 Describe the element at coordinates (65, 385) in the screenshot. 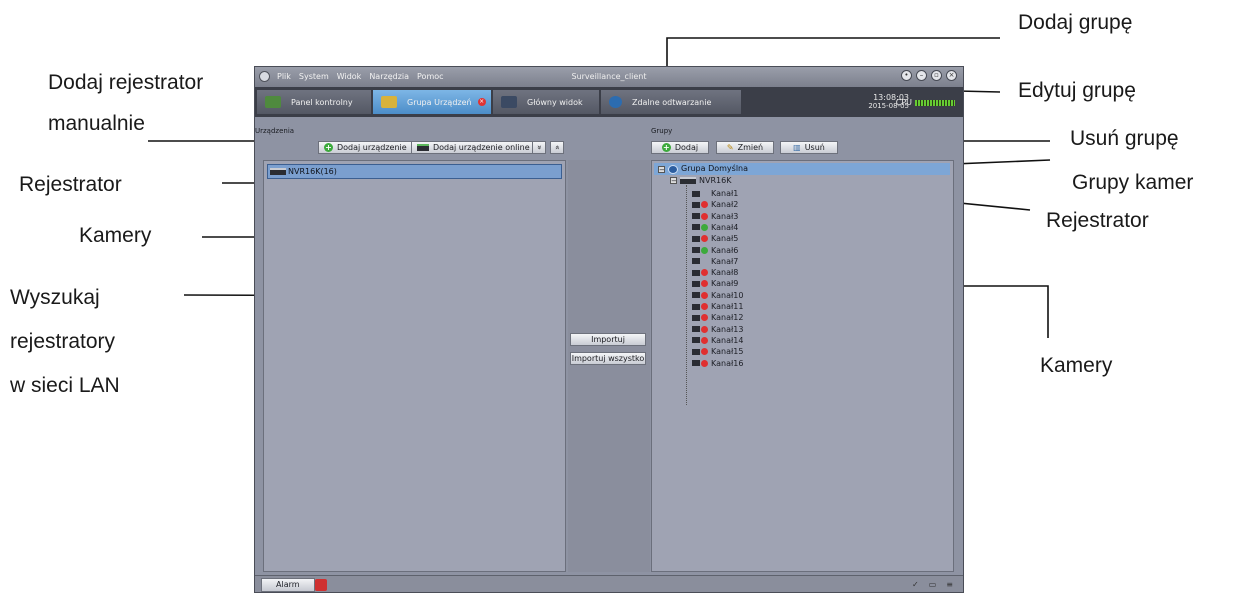

I see `annotation-search-3: w sieci LAN` at that location.